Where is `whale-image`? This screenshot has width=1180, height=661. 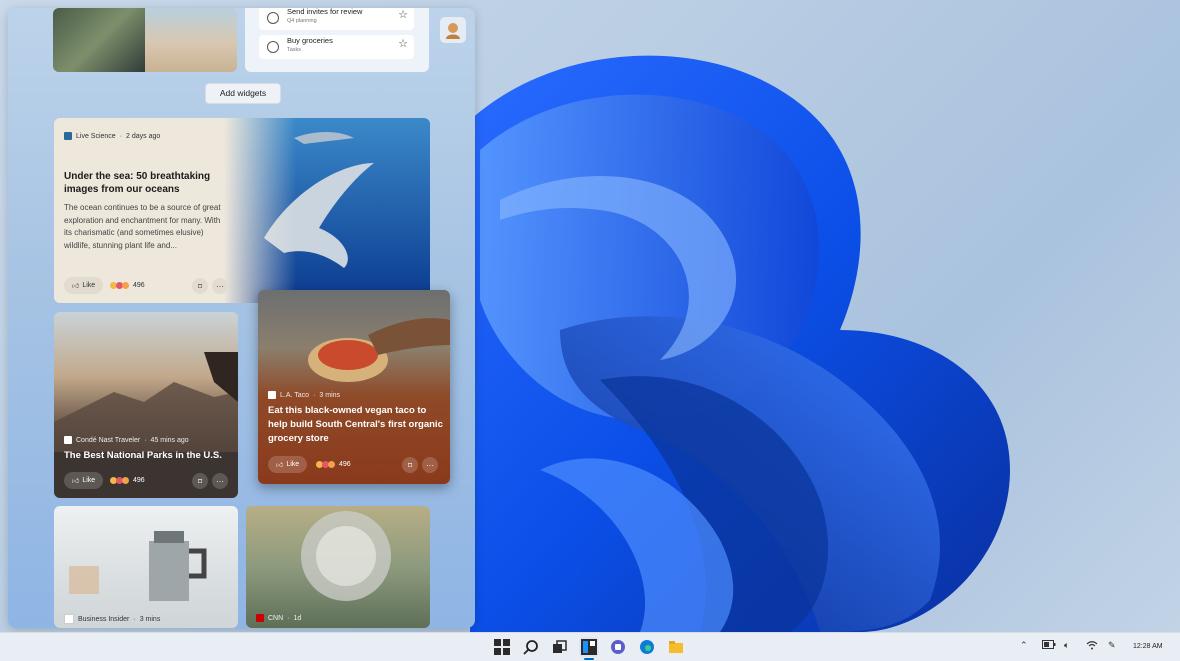 whale-image is located at coordinates (327, 210).